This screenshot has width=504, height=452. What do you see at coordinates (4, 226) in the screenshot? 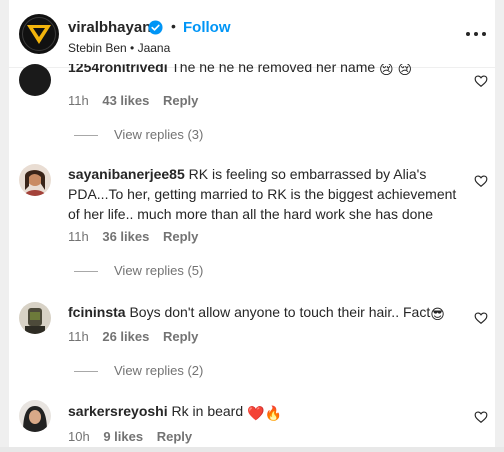
I see `left-edge` at bounding box center [4, 226].